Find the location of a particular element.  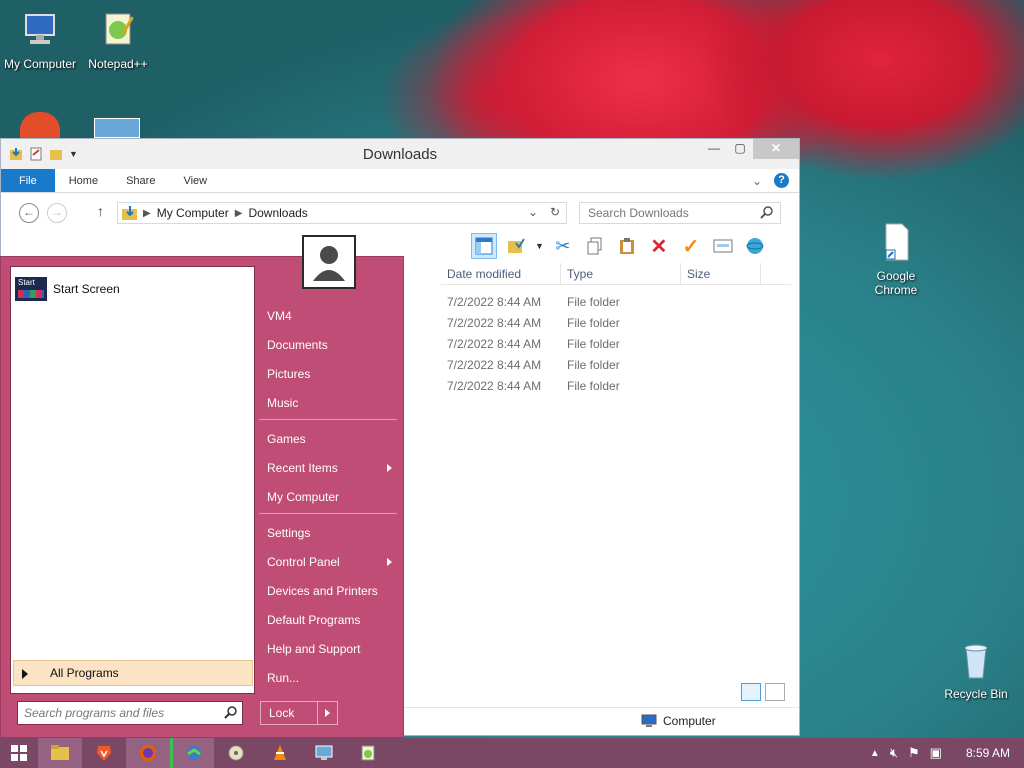

file-shortcut-icon is located at coordinates (897, 242).